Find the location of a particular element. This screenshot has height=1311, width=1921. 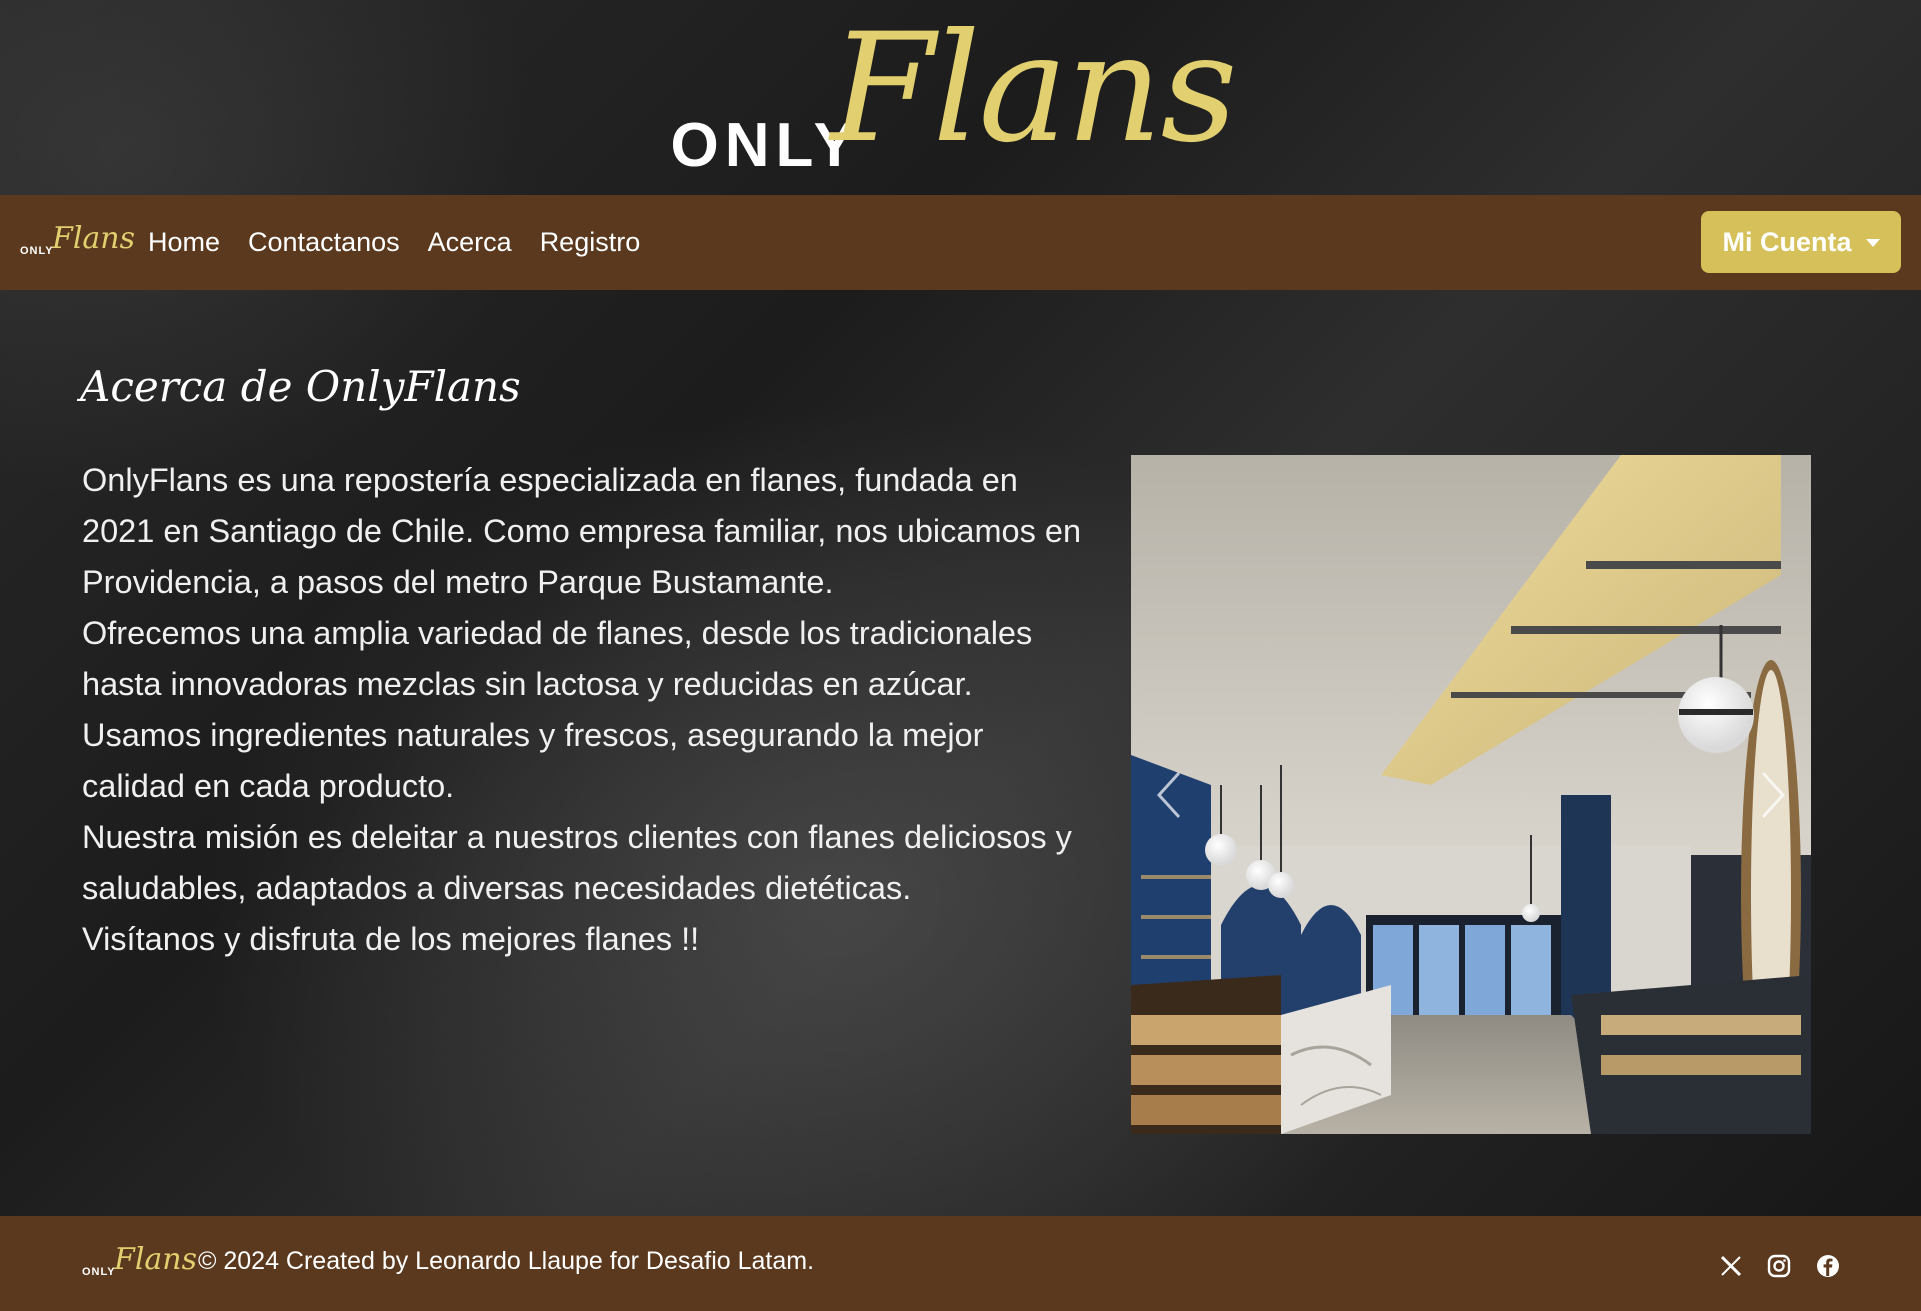

x-icon is located at coordinates (1731, 1266).